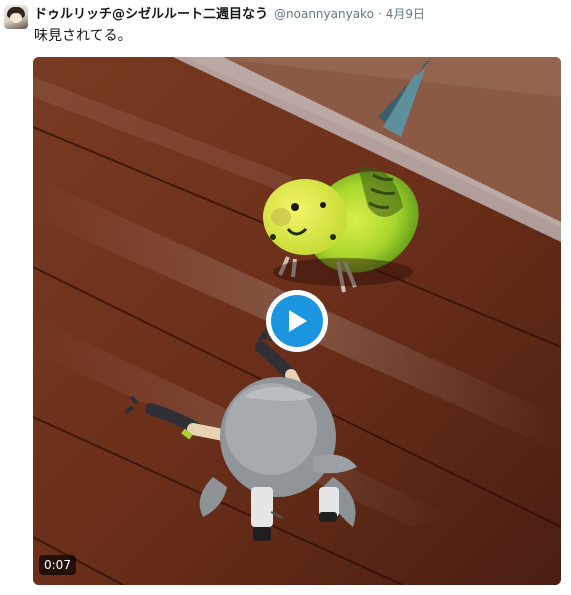 The image size is (571, 595). What do you see at coordinates (57, 565) in the screenshot?
I see `video-duration-badge: 0:07` at bounding box center [57, 565].